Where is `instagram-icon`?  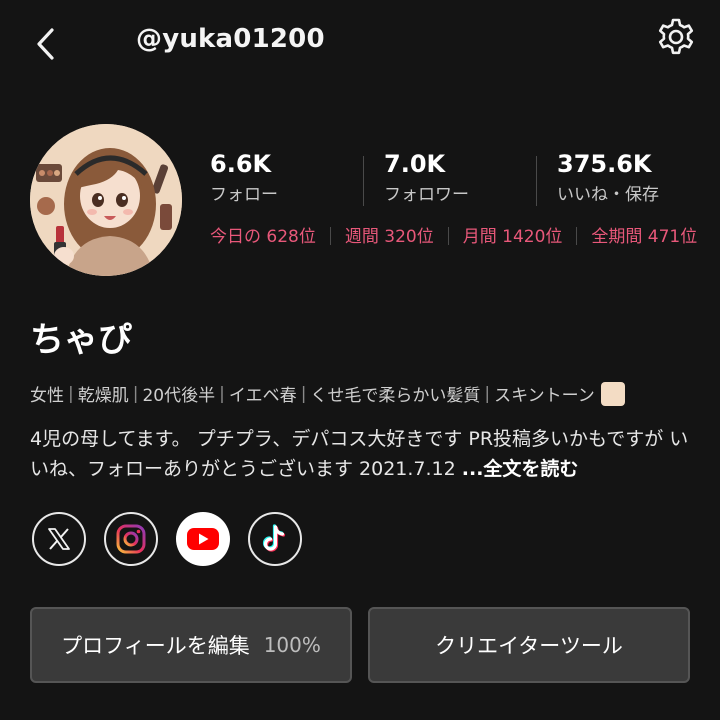
instagram-icon is located at coordinates (131, 539).